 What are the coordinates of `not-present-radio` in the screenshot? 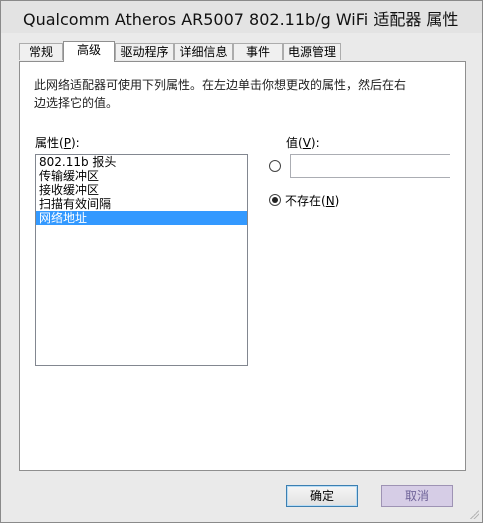 It's located at (275, 200).